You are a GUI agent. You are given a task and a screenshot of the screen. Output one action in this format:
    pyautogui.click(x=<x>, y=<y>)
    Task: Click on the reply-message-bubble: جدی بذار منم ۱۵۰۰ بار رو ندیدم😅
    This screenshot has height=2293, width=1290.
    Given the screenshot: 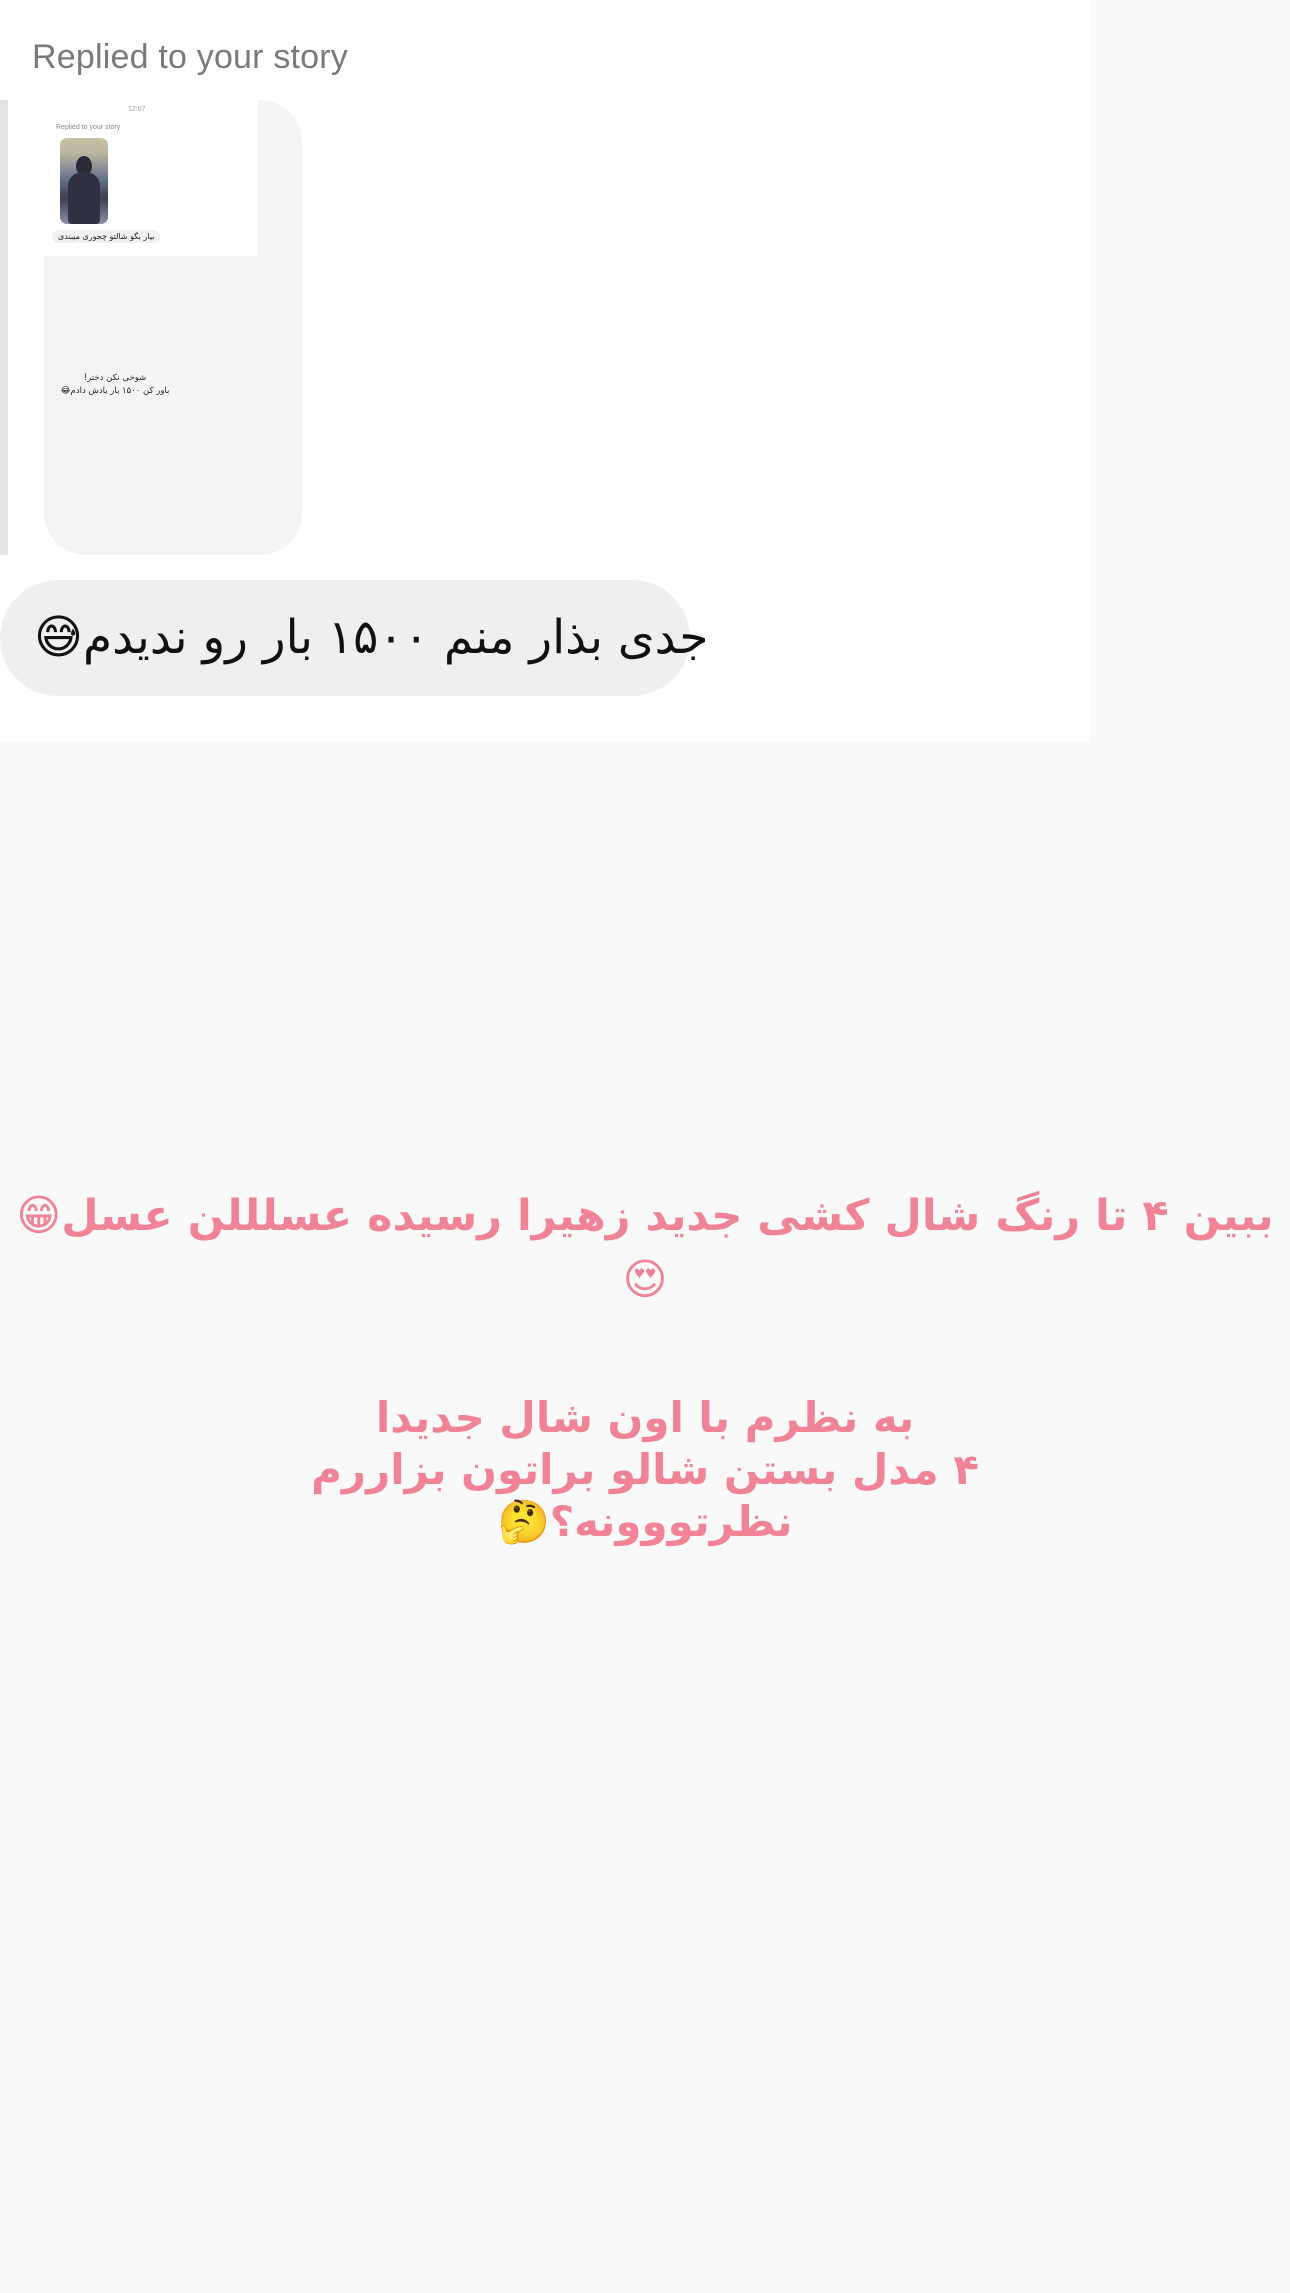 What is the action you would take?
    pyautogui.click(x=354, y=638)
    